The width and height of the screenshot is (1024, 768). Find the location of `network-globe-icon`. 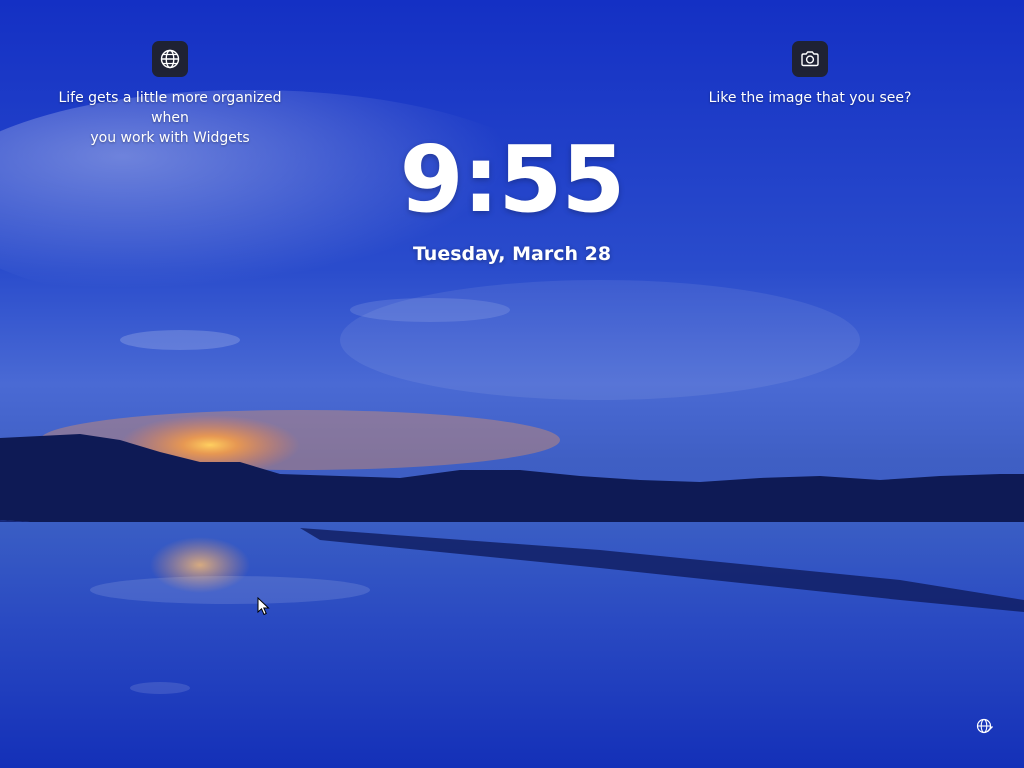

network-globe-icon is located at coordinates (985, 726).